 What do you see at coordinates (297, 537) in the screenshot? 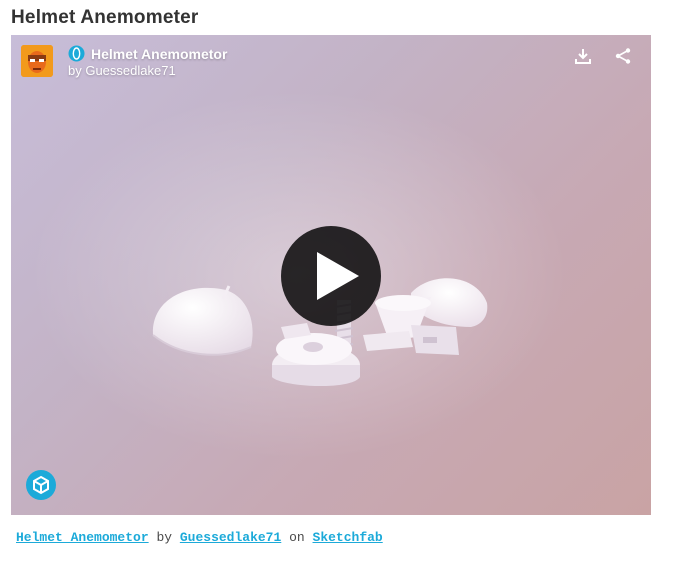
I see `footer-on-text: on` at bounding box center [297, 537].